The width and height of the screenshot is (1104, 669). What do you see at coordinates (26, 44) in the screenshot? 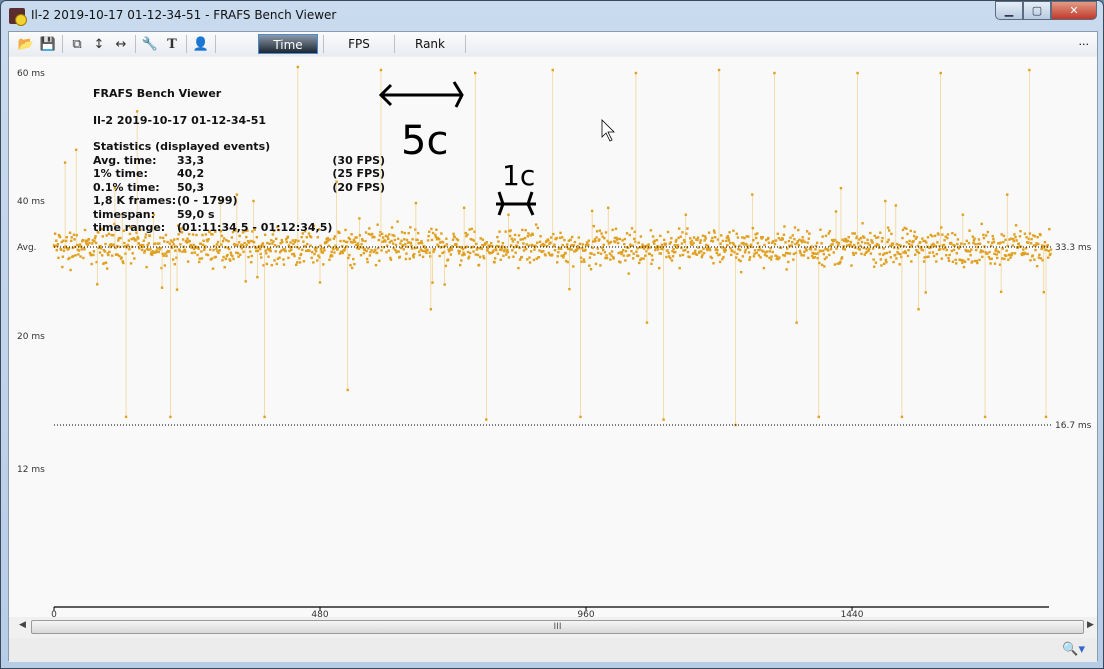
I see `open-folder-icon: 📂` at bounding box center [26, 44].